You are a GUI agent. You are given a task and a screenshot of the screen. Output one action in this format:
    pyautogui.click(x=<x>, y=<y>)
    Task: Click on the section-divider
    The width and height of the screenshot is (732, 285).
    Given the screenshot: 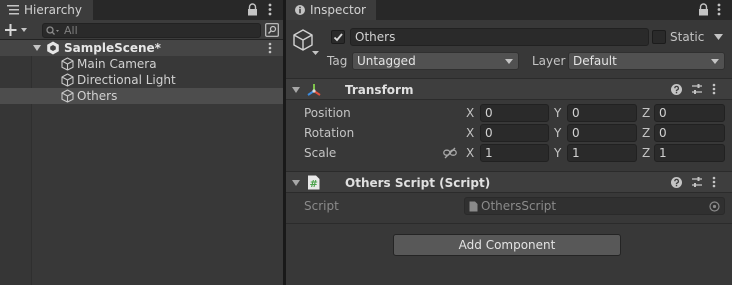 What is the action you would take?
    pyautogui.click(x=509, y=223)
    